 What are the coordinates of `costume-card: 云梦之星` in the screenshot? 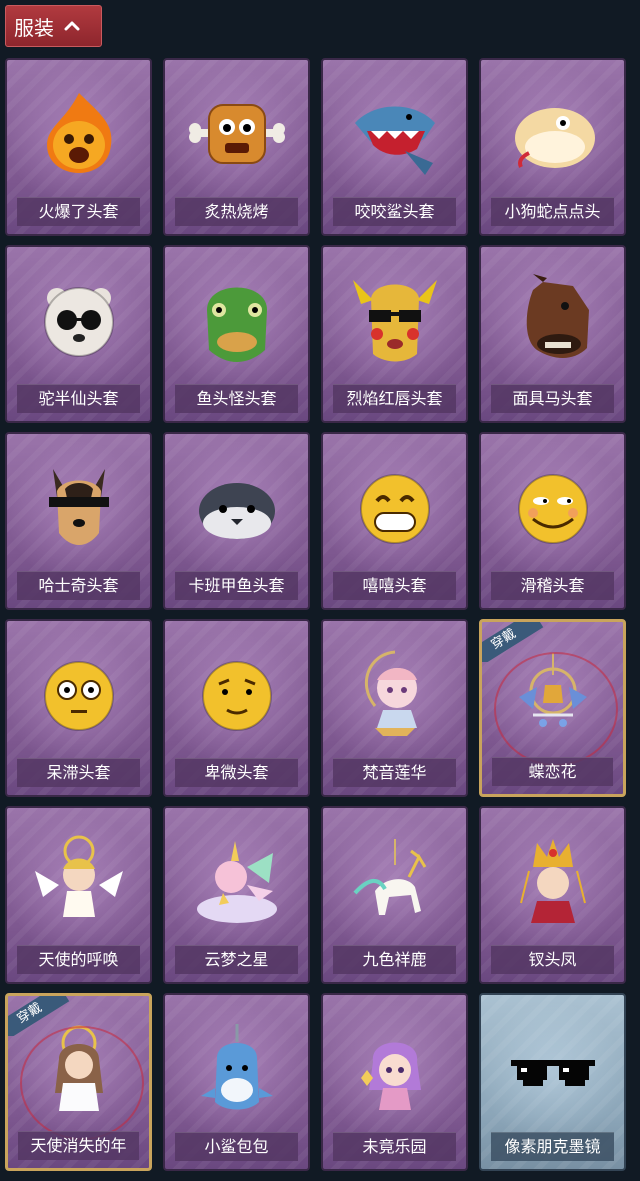 It's located at (236, 895).